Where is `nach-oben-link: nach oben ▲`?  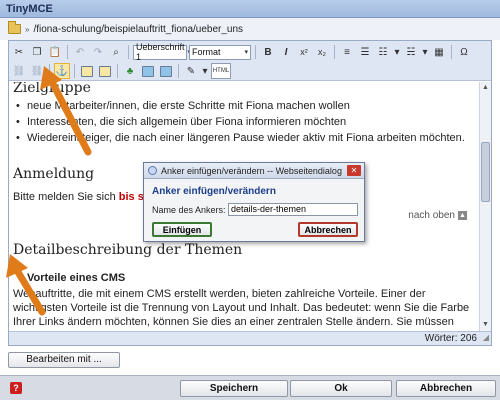
nach-oben-link: nach oben ▲ is located at coordinates (437, 215).